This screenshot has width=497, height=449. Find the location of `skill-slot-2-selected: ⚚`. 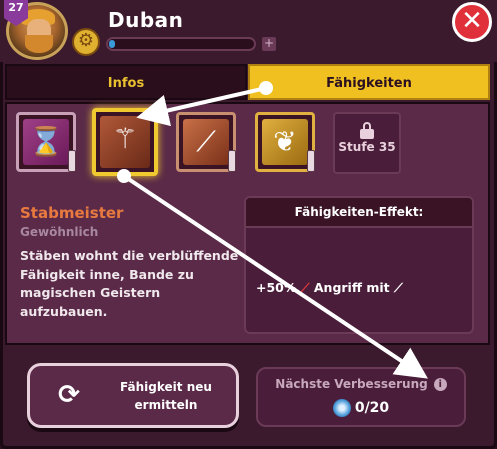

skill-slot-2-selected: ⚚ is located at coordinates (125, 142).